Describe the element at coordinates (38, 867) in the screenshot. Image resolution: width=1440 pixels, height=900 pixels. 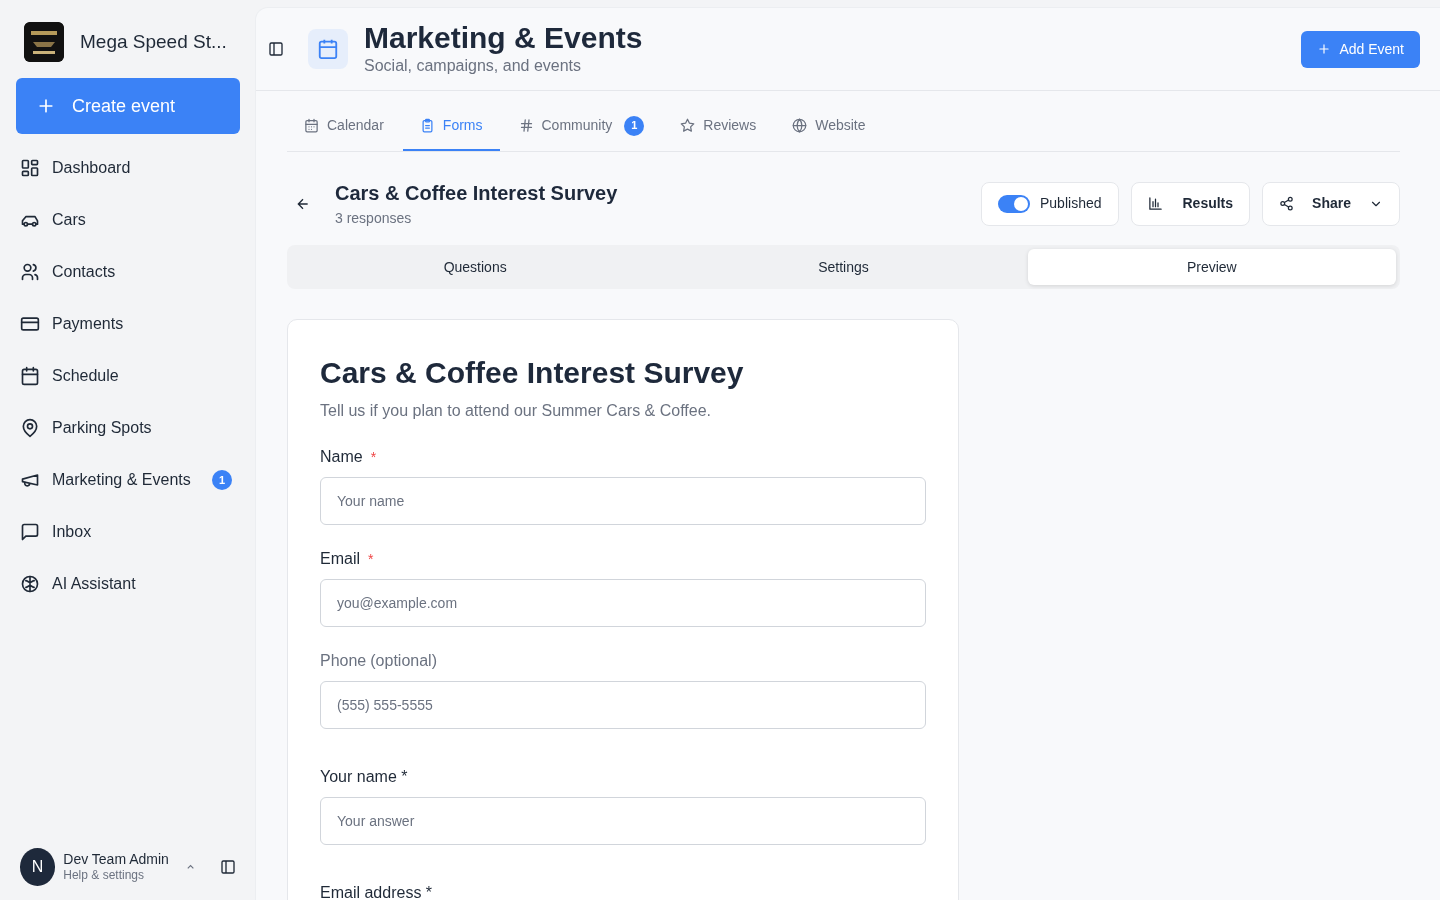
I see `avatar: N` at that location.